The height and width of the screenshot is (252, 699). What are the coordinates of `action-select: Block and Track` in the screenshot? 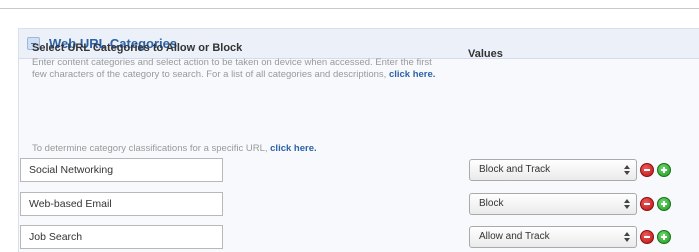 It's located at (553, 170).